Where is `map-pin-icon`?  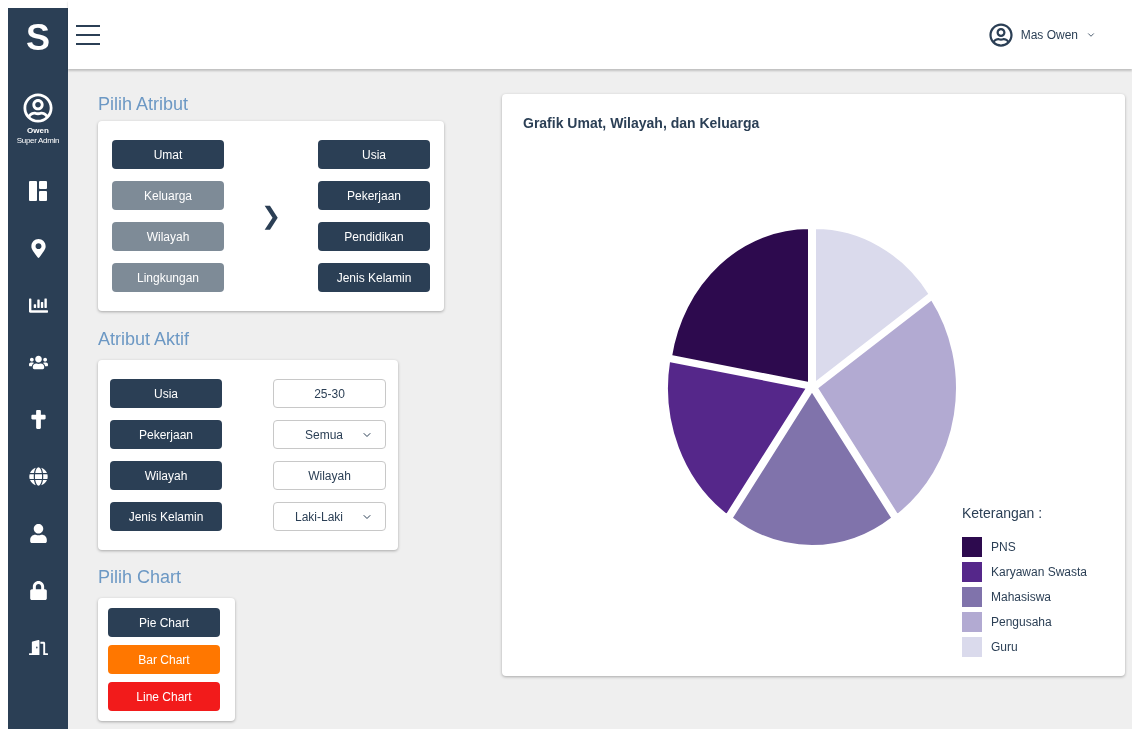
map-pin-icon is located at coordinates (38, 248).